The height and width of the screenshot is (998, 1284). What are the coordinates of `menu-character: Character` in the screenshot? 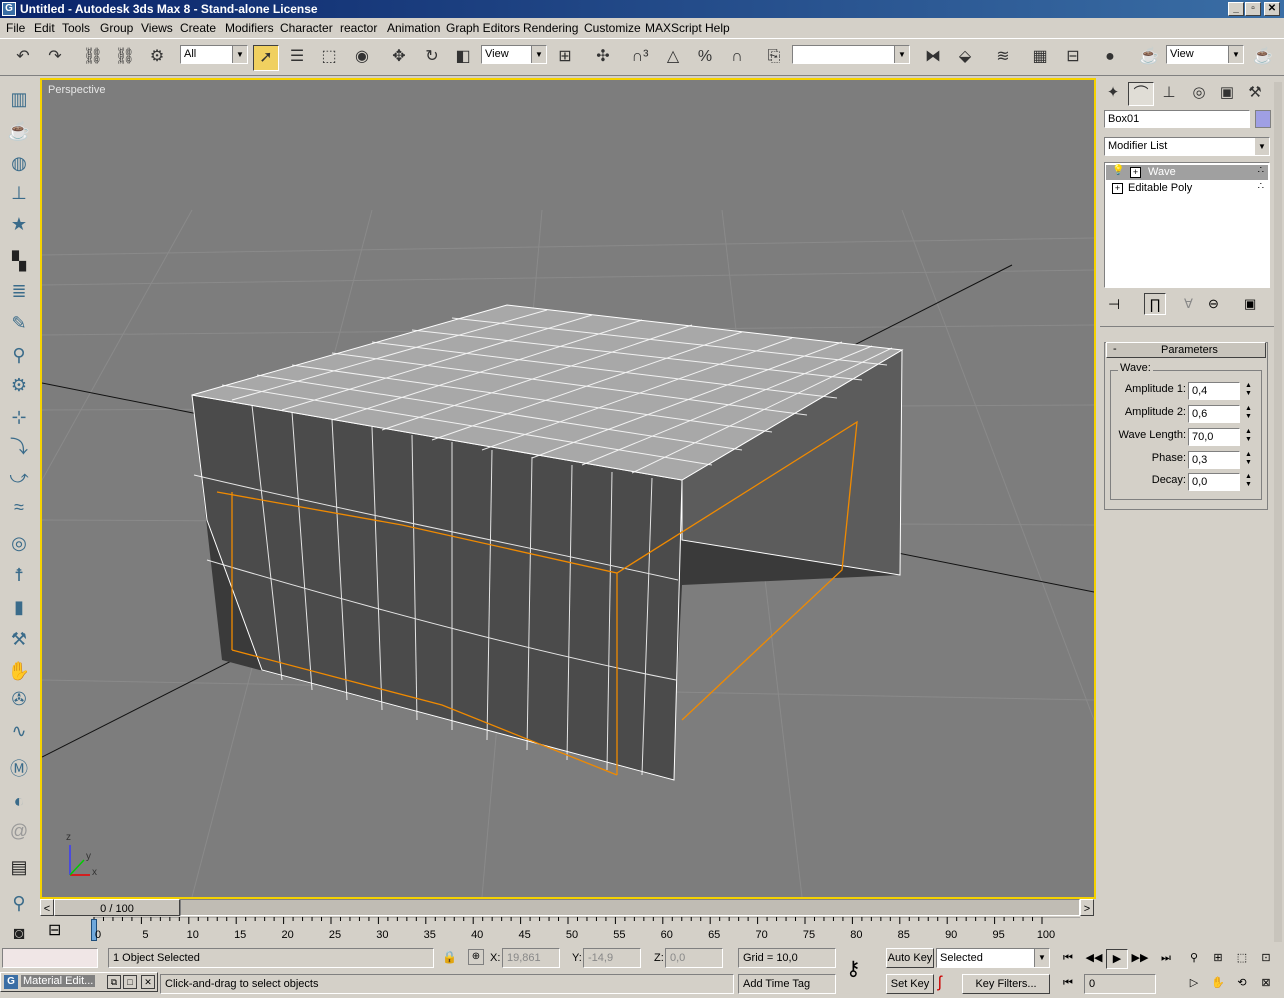 It's located at (306, 28).